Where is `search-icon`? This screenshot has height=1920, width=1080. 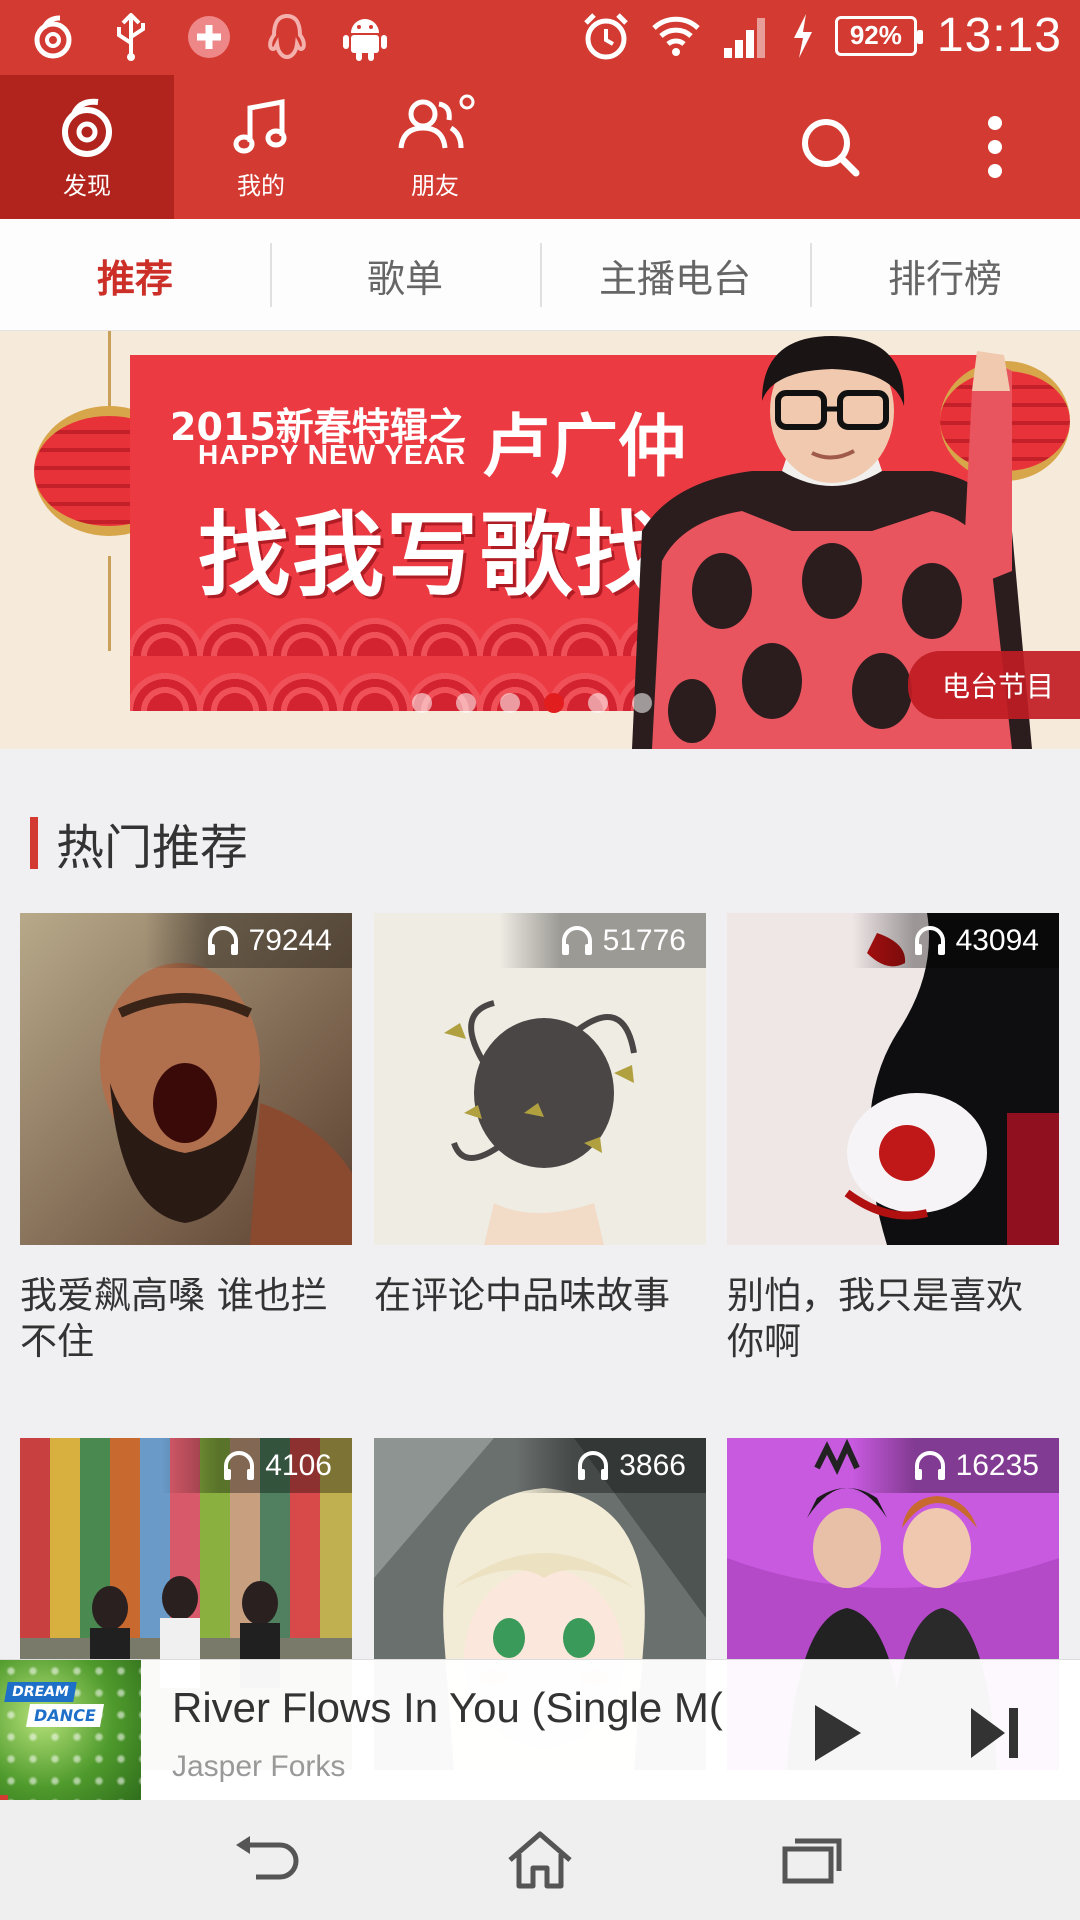 search-icon is located at coordinates (831, 148).